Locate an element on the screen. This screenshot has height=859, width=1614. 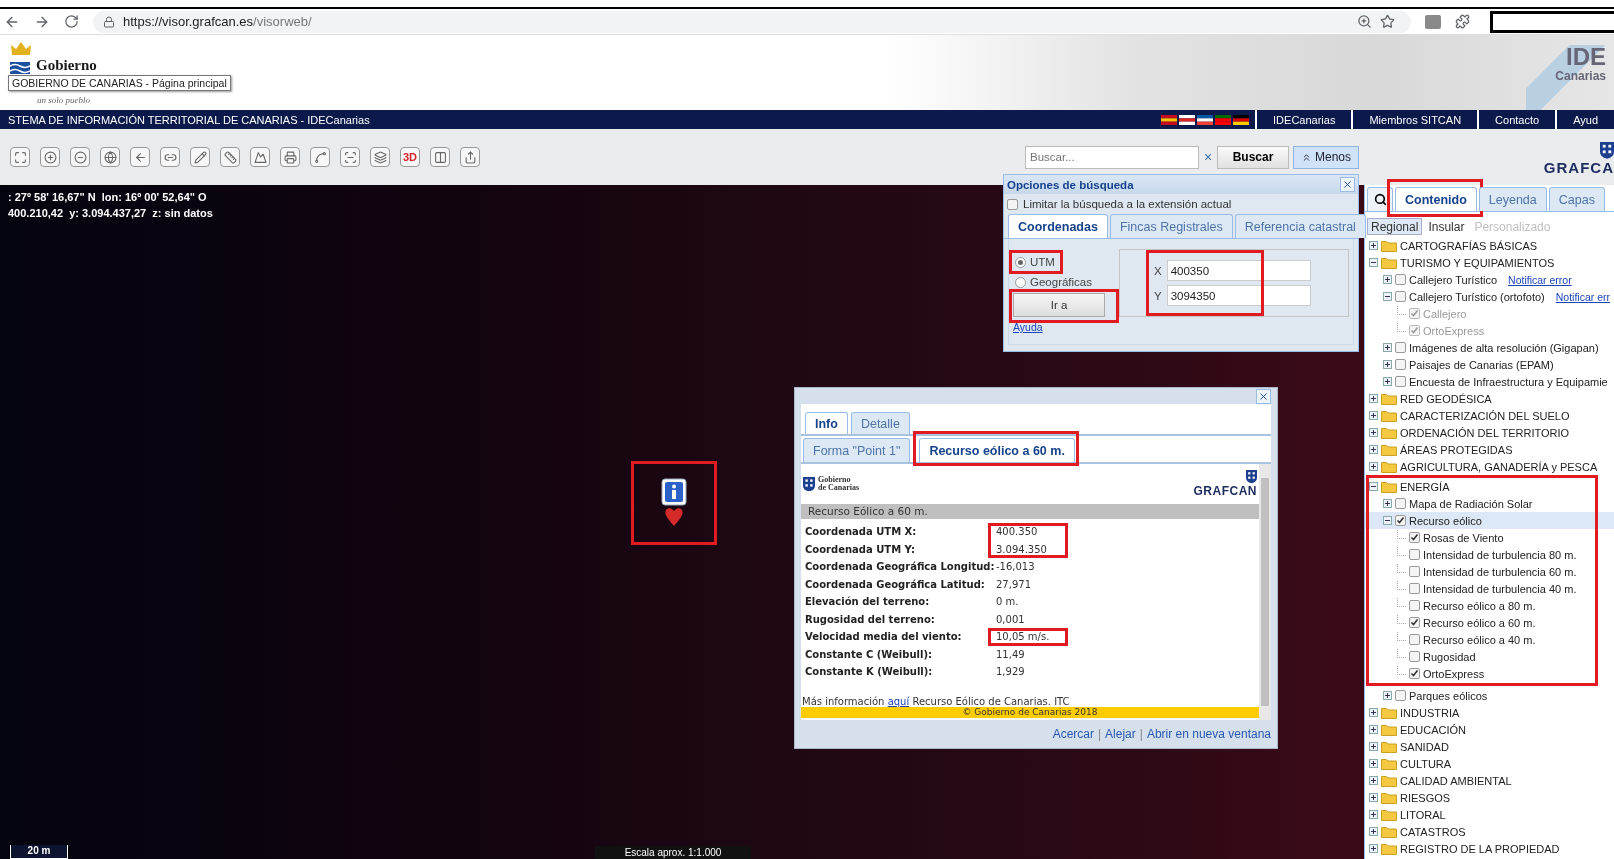
folder-row: CARACTERIZACIÓN DEL SUELO is located at coordinates (1489, 415).